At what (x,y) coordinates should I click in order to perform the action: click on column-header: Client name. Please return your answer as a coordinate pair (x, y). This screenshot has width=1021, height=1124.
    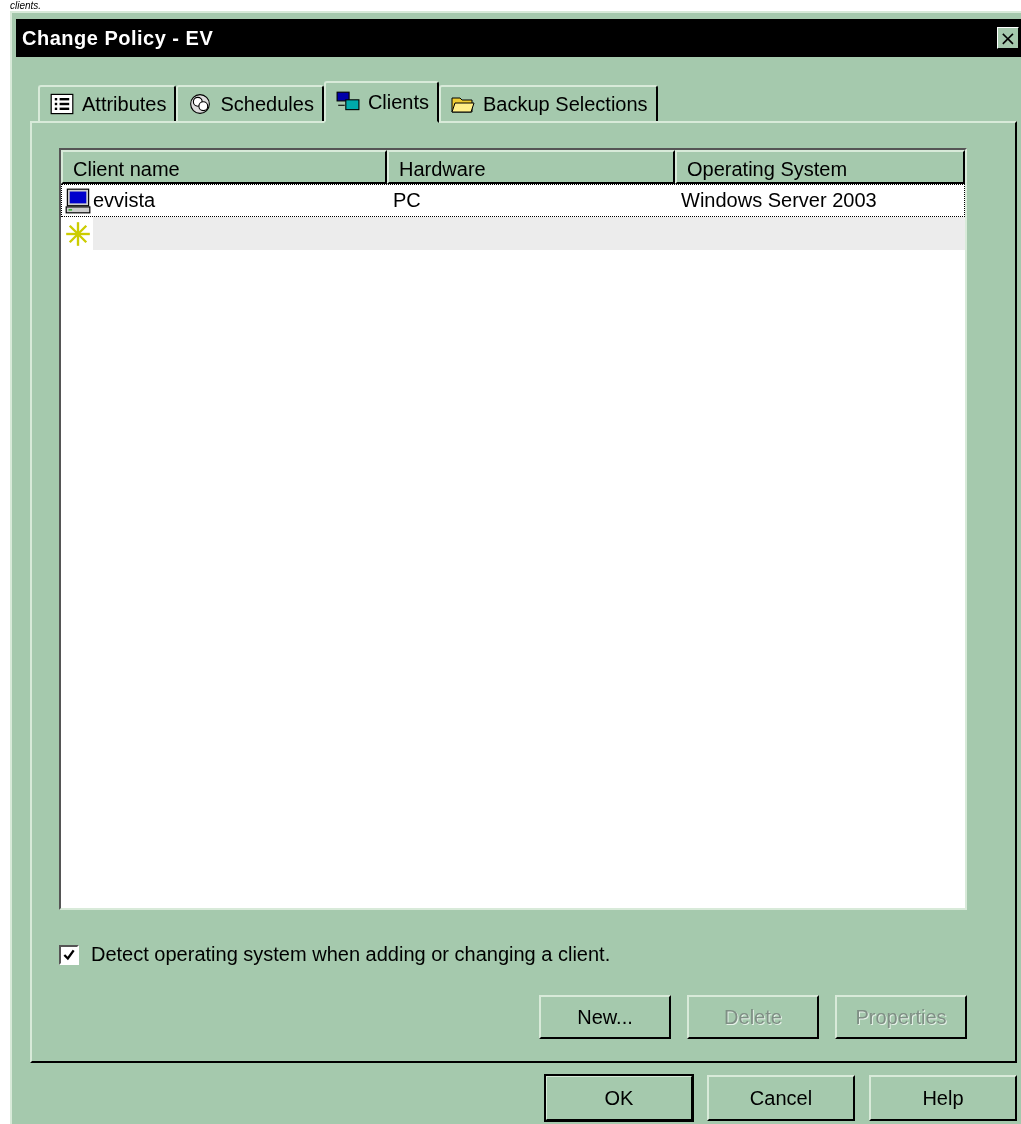
    Looking at the image, I should click on (224, 167).